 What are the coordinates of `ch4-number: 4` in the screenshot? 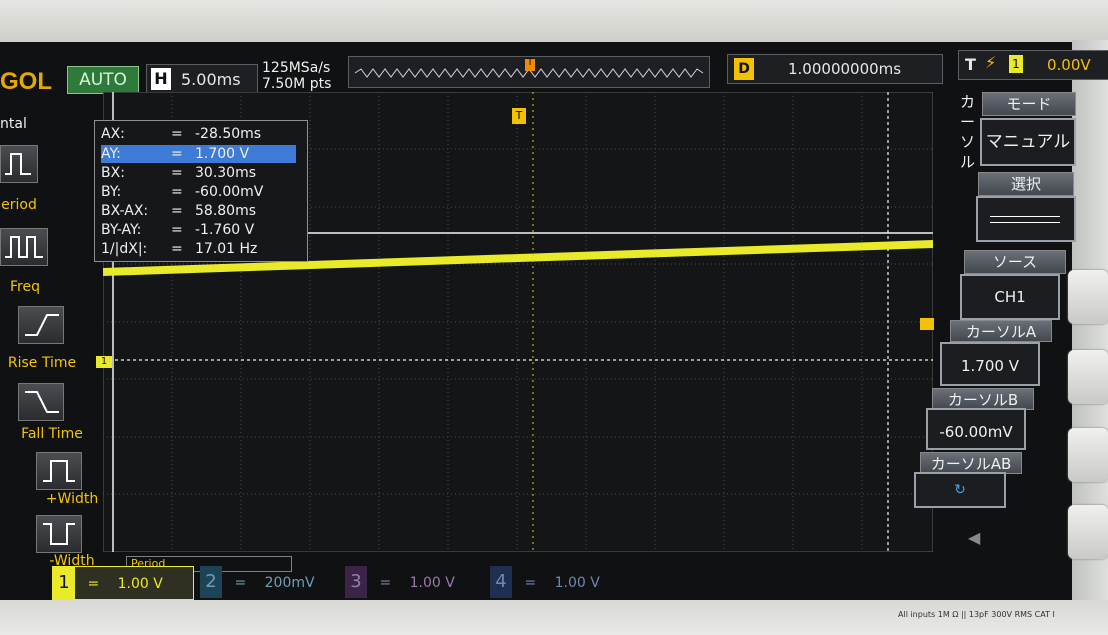 It's located at (501, 582).